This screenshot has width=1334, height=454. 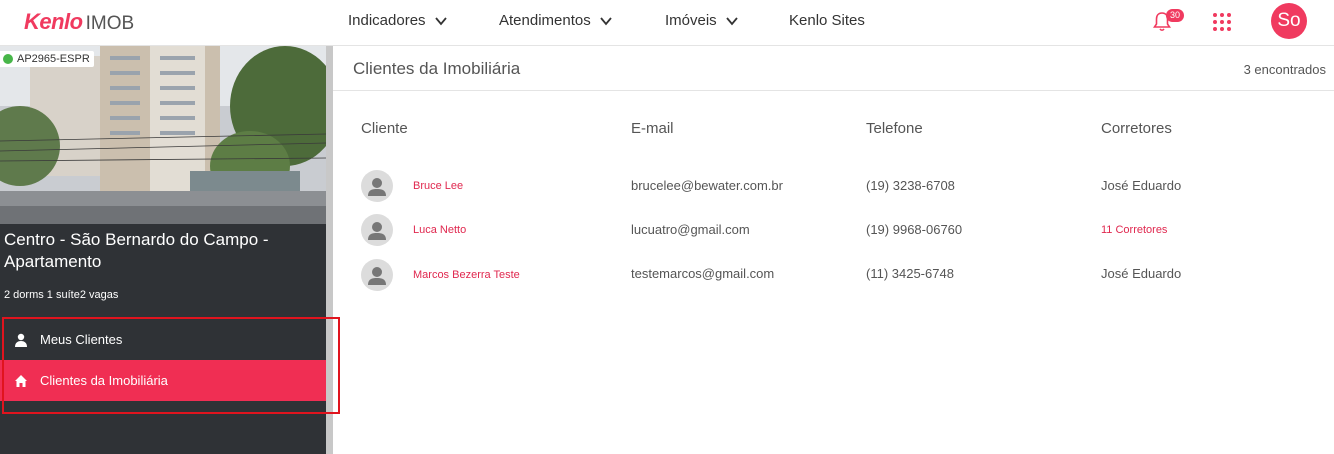 What do you see at coordinates (110, 23) in the screenshot?
I see `logo-product: IMOB` at bounding box center [110, 23].